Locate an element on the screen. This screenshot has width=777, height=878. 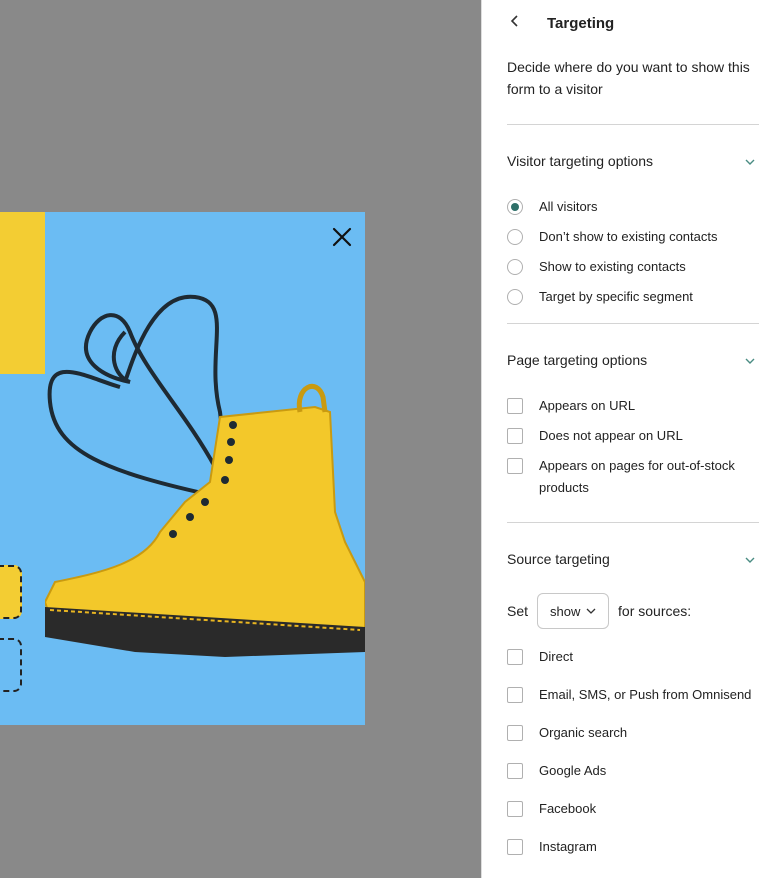
show-hide-select: show is located at coordinates (573, 611).